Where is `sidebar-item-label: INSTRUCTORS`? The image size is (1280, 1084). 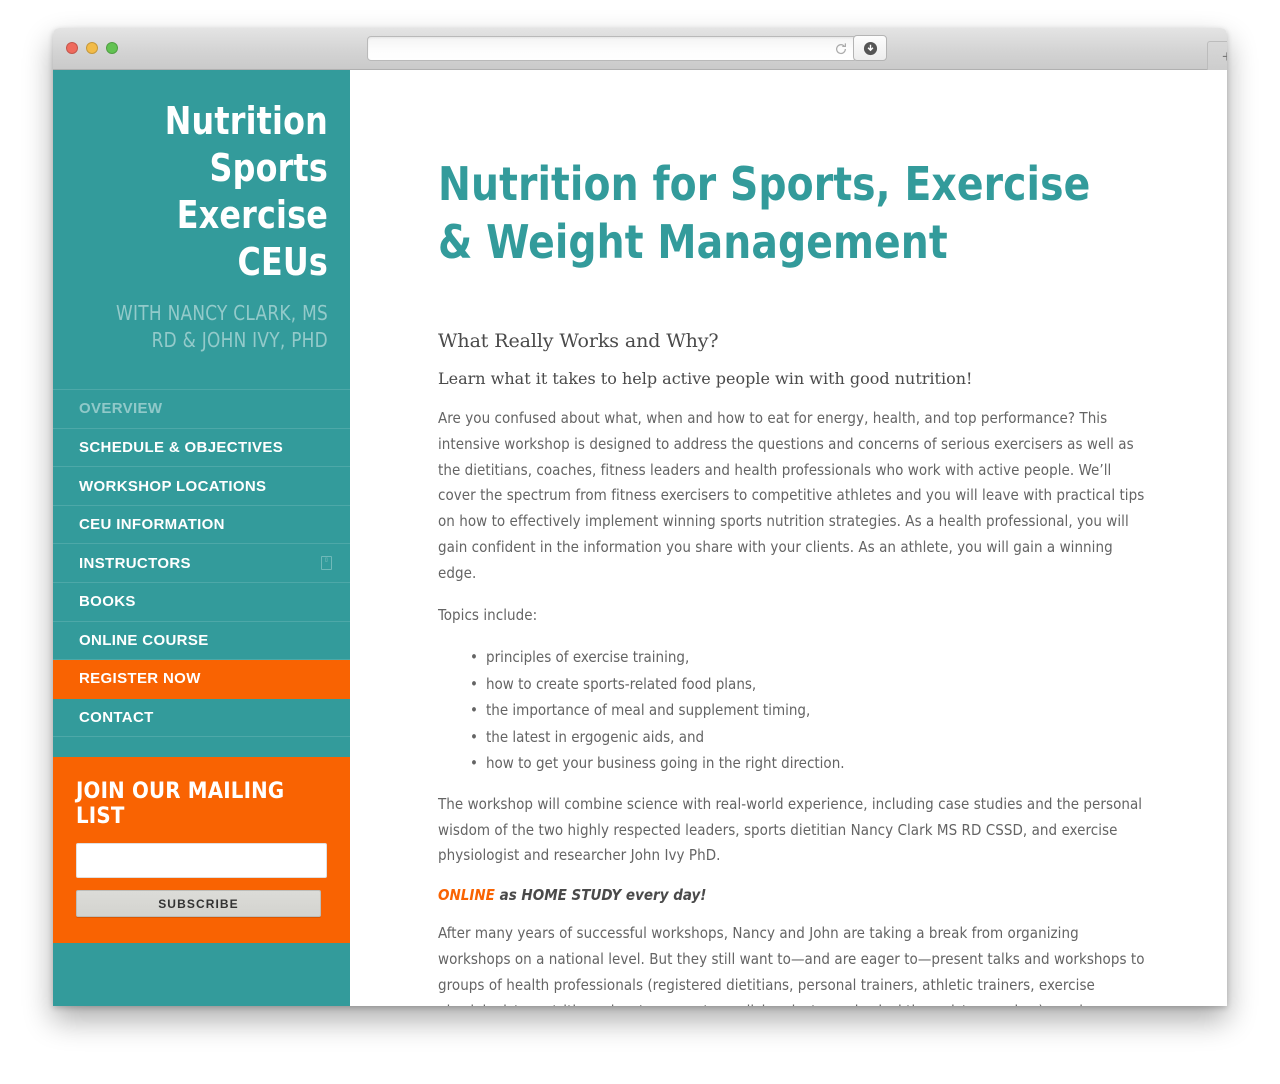
sidebar-item-label: INSTRUCTORS is located at coordinates (135, 563).